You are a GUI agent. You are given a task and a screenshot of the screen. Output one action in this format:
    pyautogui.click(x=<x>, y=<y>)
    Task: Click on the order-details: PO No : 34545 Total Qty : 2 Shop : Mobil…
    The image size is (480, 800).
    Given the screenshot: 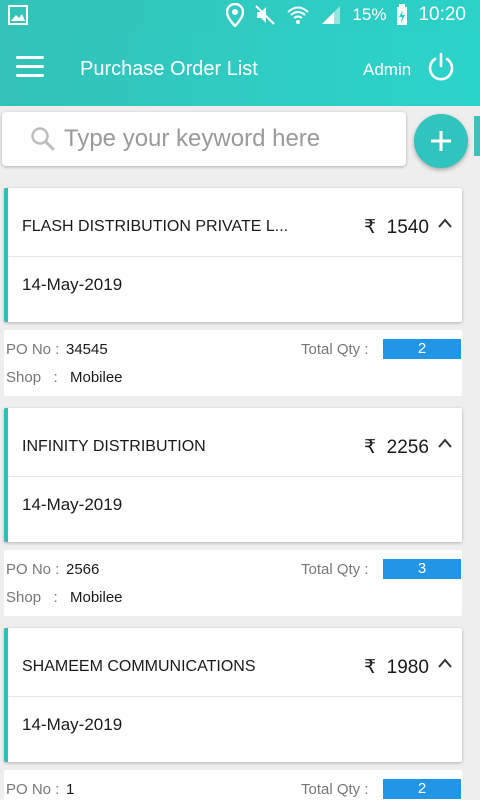 What is the action you would take?
    pyautogui.click(x=233, y=363)
    